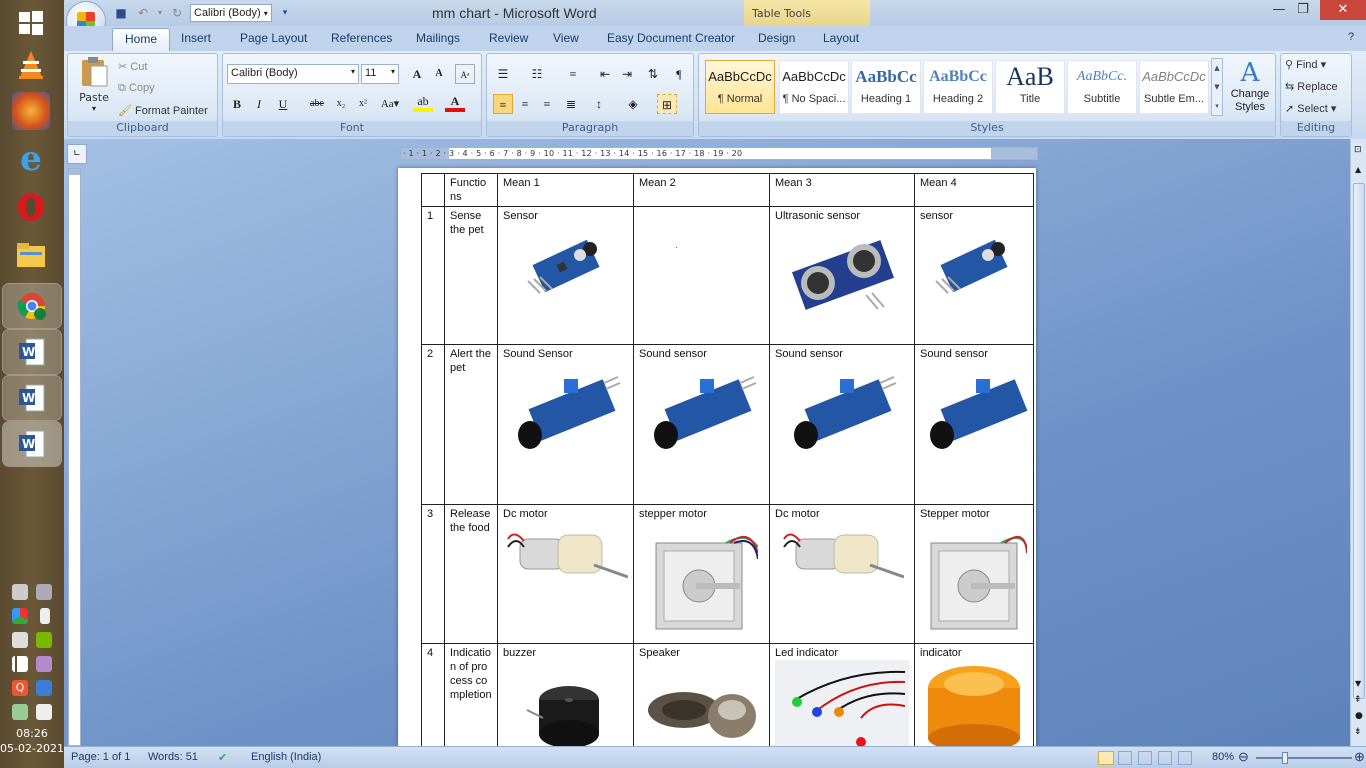 Image resolution: width=1366 pixels, height=768 pixels. I want to click on signal-icon, so click(20, 664).